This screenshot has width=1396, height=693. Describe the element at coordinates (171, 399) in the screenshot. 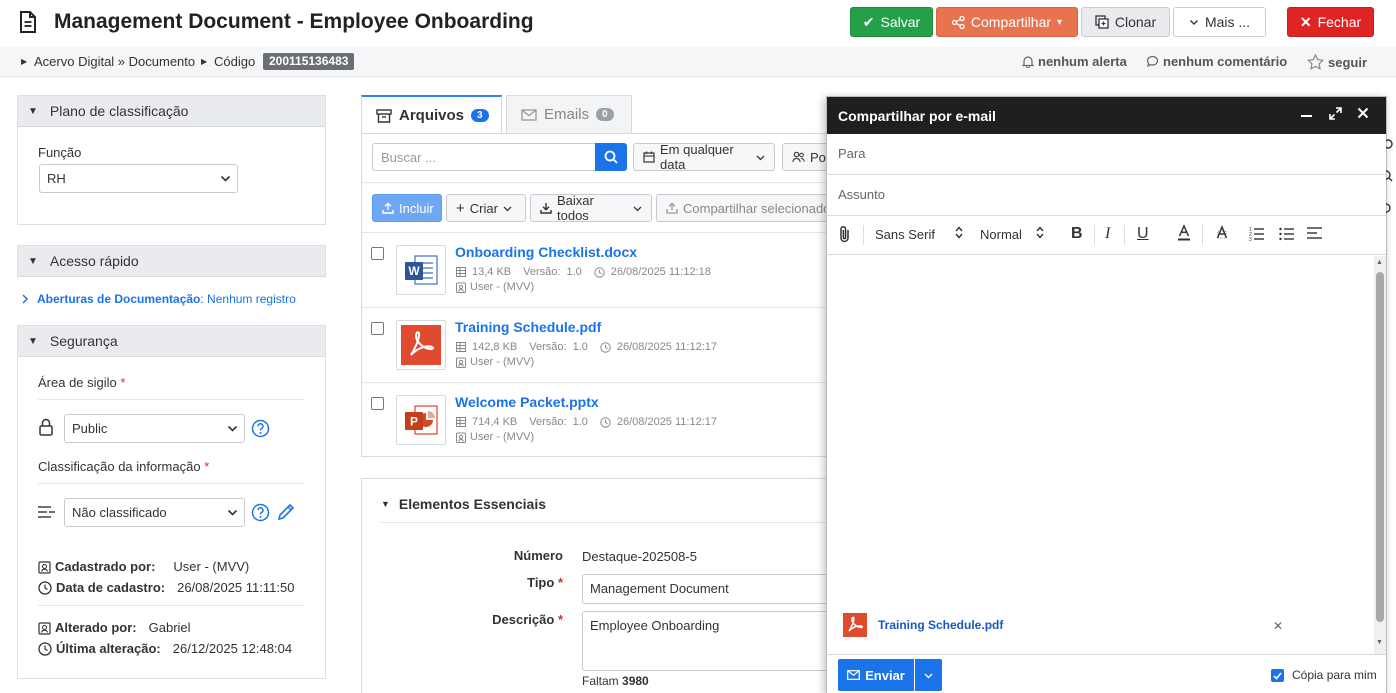

I see `divider` at that location.